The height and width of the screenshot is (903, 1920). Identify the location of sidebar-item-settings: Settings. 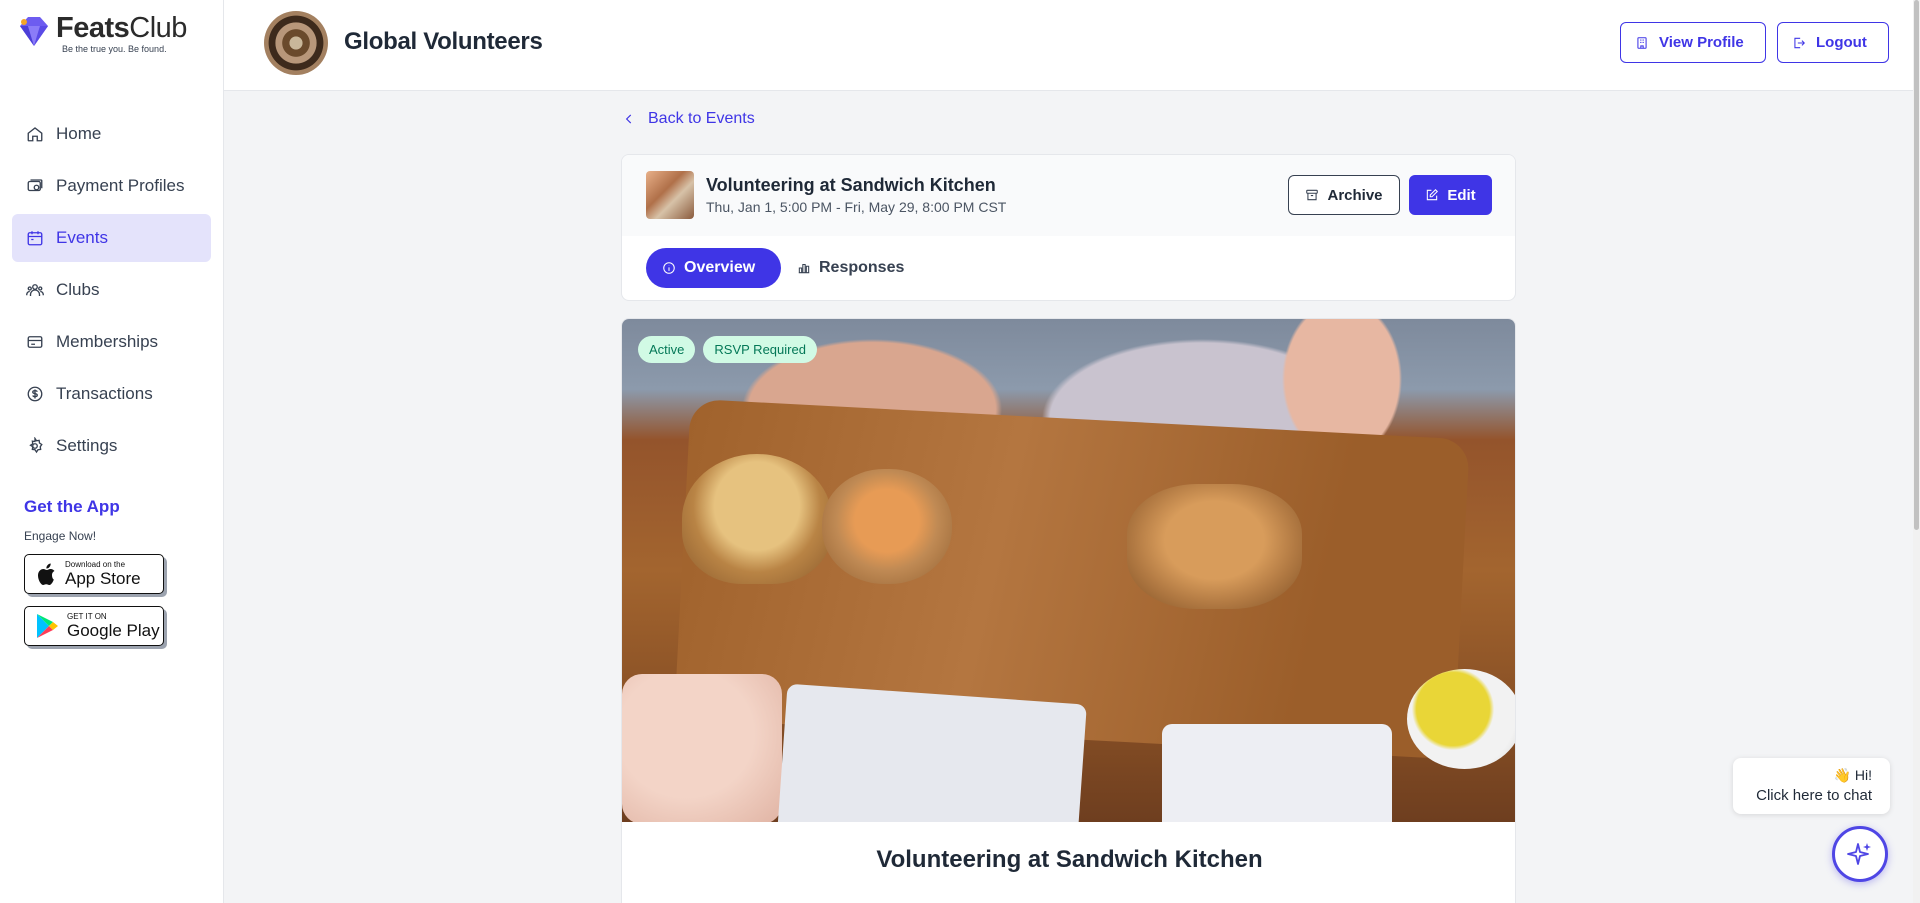
(111, 446).